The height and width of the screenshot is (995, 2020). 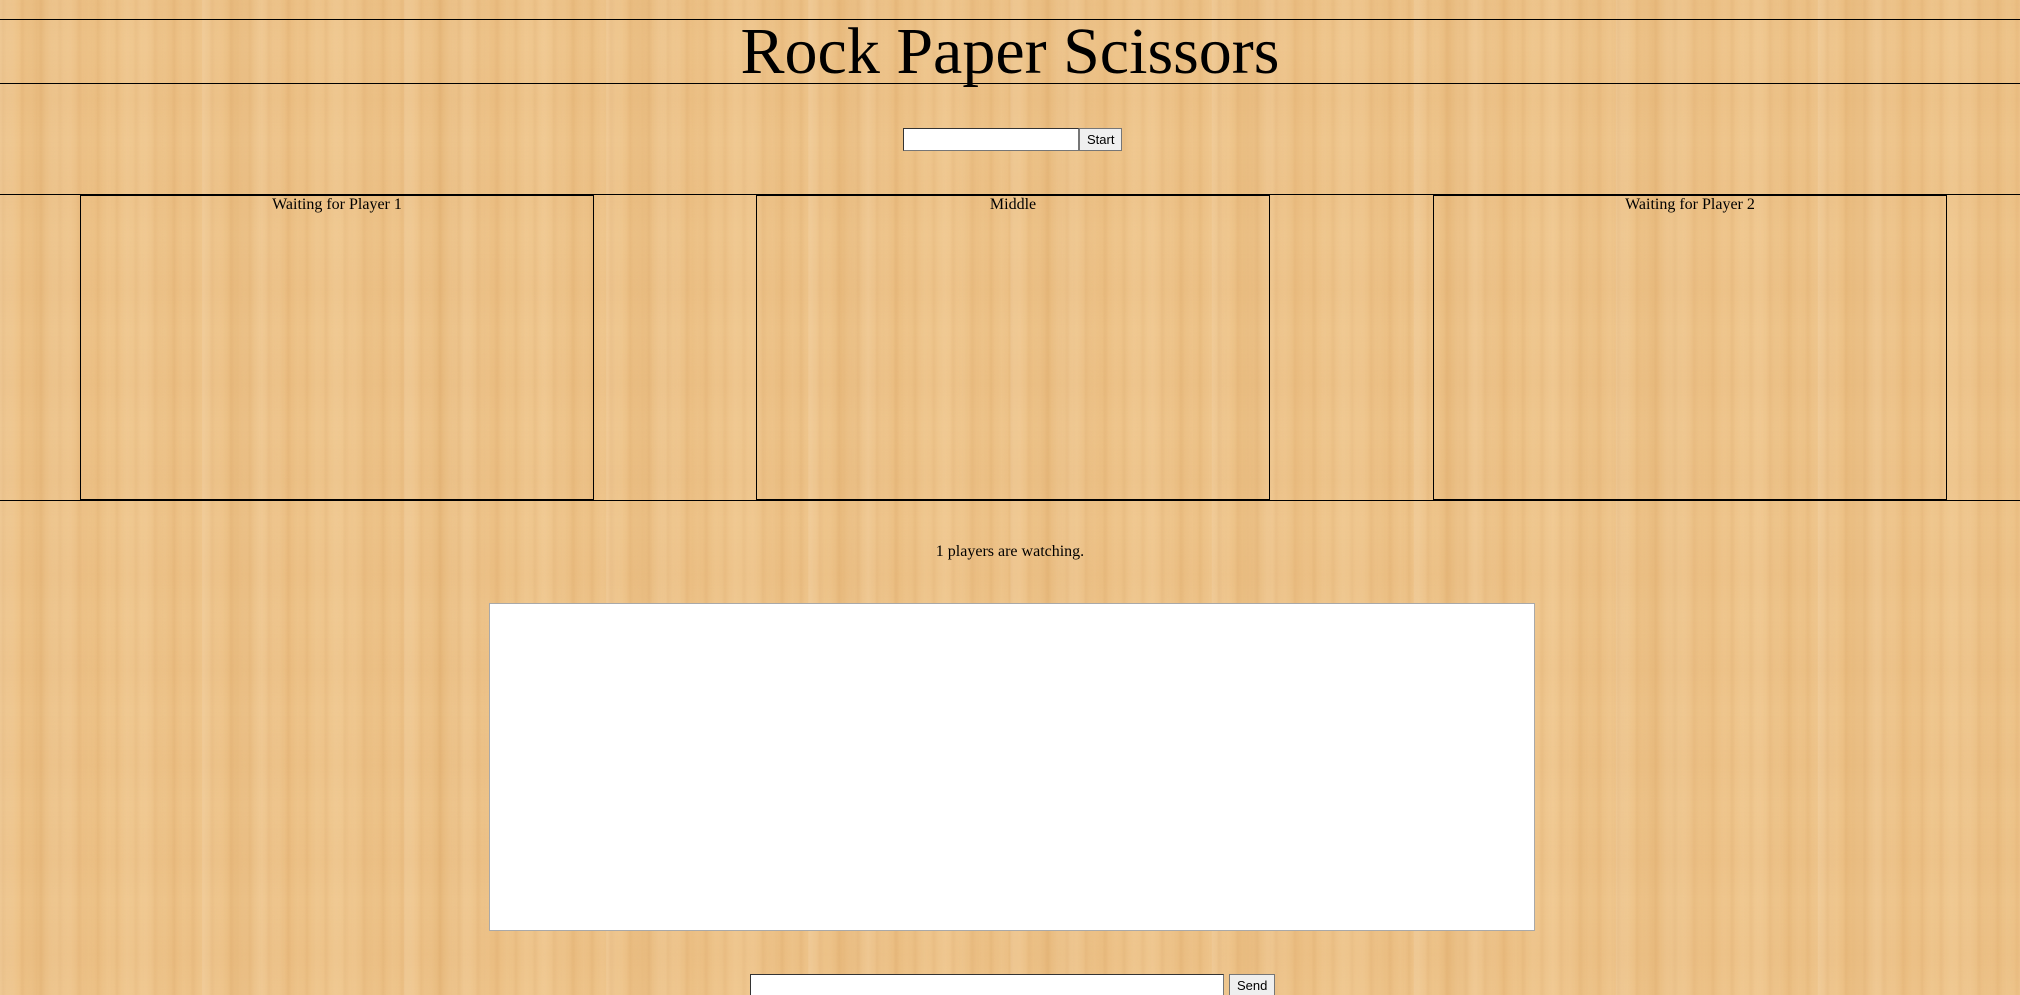 I want to click on chat-message-input, so click(x=987, y=984).